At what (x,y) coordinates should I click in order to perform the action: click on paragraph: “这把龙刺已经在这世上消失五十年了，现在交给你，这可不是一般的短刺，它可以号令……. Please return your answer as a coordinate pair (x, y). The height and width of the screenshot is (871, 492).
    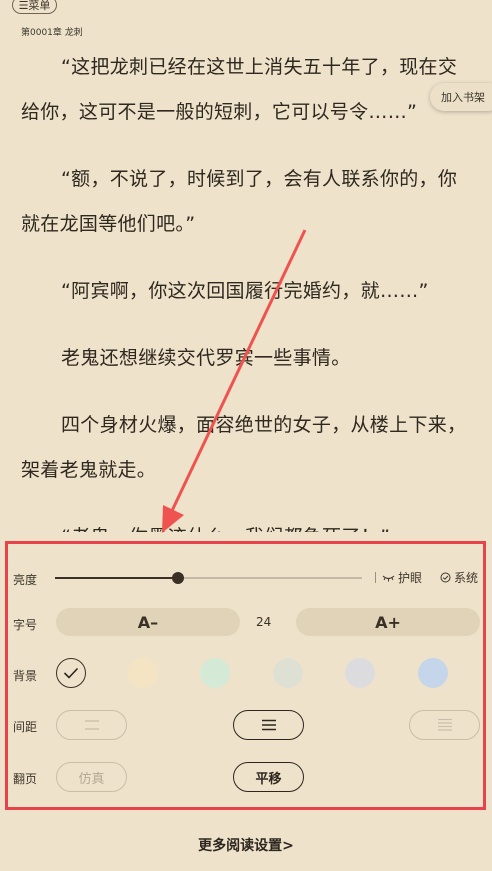
    Looking at the image, I should click on (239, 89).